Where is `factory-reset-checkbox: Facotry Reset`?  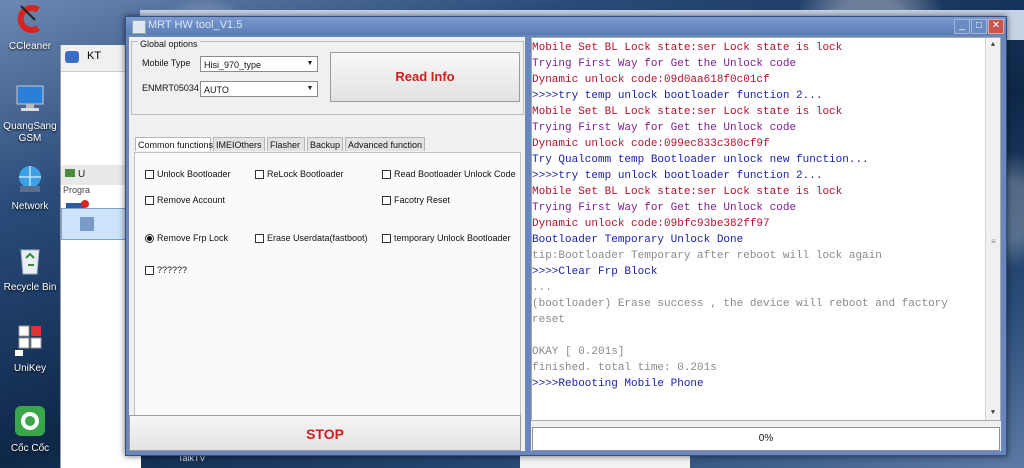 factory-reset-checkbox: Facotry Reset is located at coordinates (416, 200).